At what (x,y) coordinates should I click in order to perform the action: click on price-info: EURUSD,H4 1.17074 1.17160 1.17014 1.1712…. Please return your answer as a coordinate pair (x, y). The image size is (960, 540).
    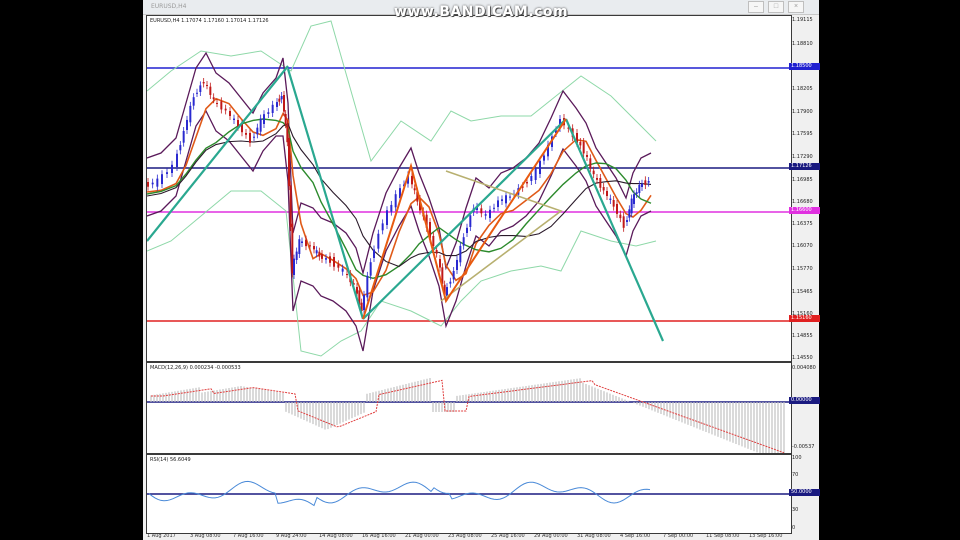
    Looking at the image, I should click on (209, 21).